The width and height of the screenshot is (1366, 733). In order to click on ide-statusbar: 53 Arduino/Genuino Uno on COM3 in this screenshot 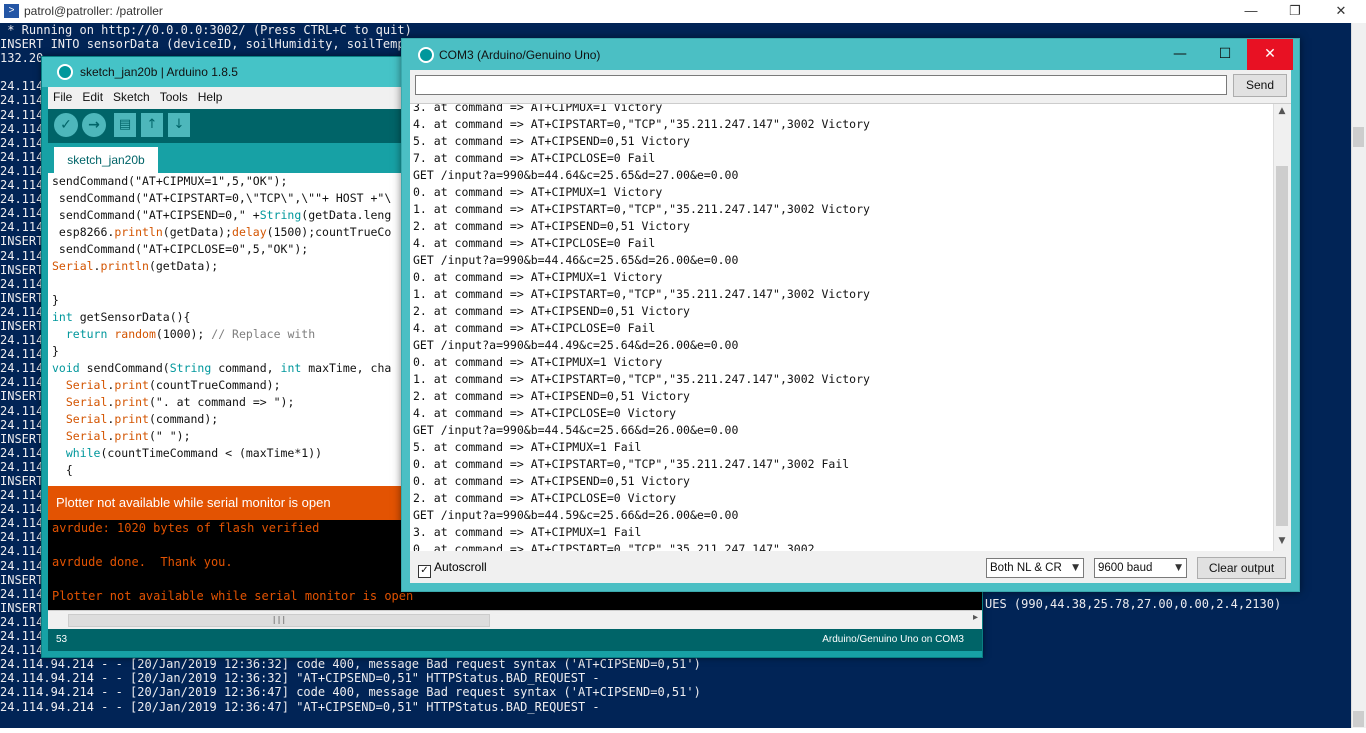, I will do `click(515, 640)`.